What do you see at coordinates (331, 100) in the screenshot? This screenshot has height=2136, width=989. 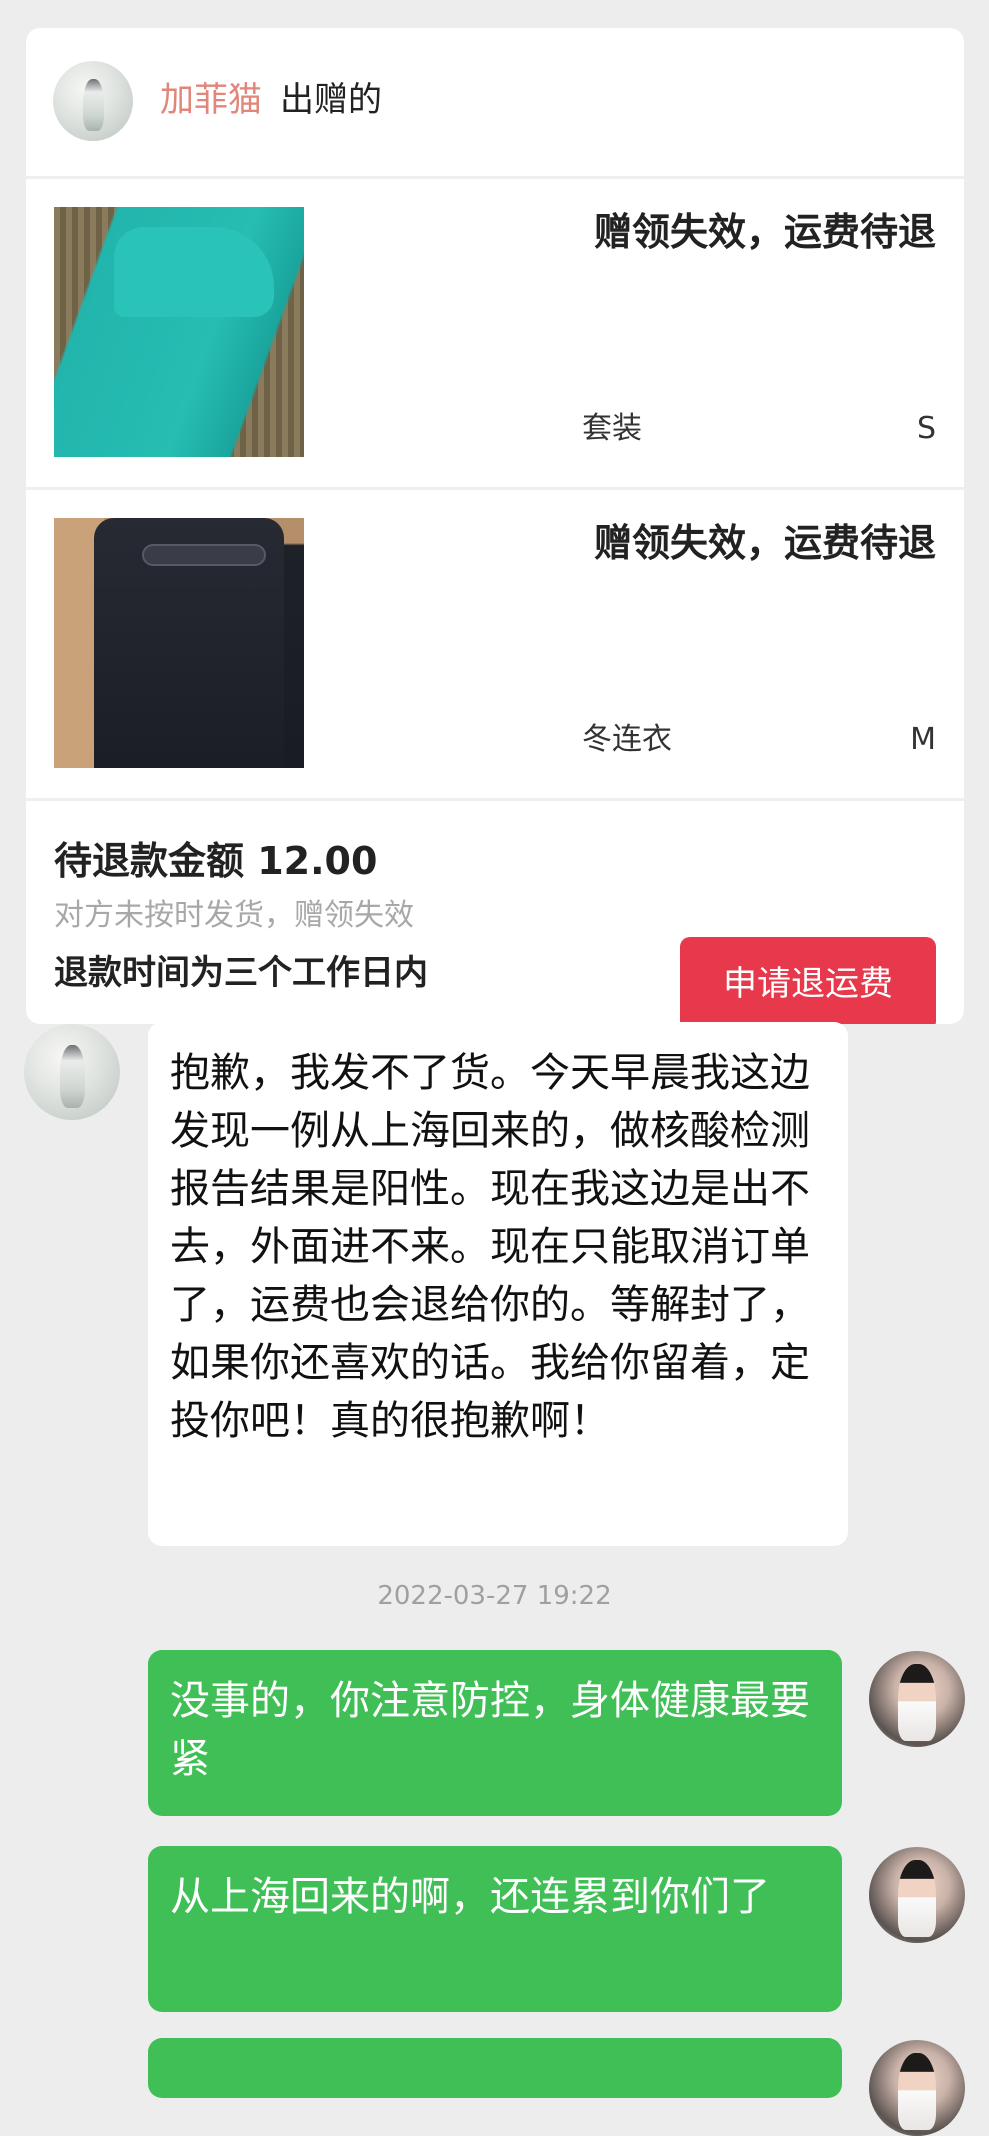 I see `header-suffix: 出赠的` at bounding box center [331, 100].